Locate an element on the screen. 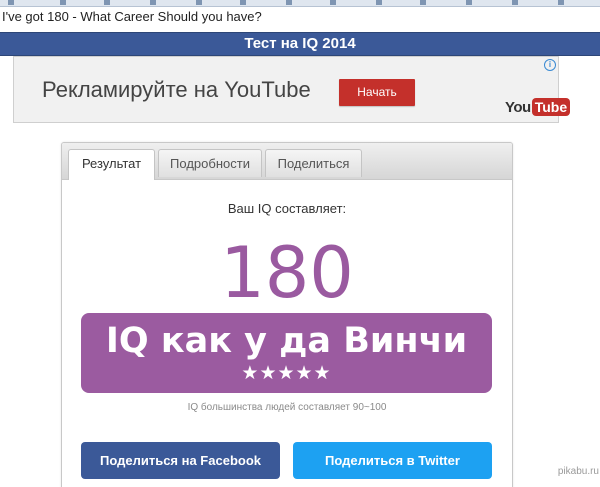  iq-label: Ваш IQ составляет: is located at coordinates (287, 208).